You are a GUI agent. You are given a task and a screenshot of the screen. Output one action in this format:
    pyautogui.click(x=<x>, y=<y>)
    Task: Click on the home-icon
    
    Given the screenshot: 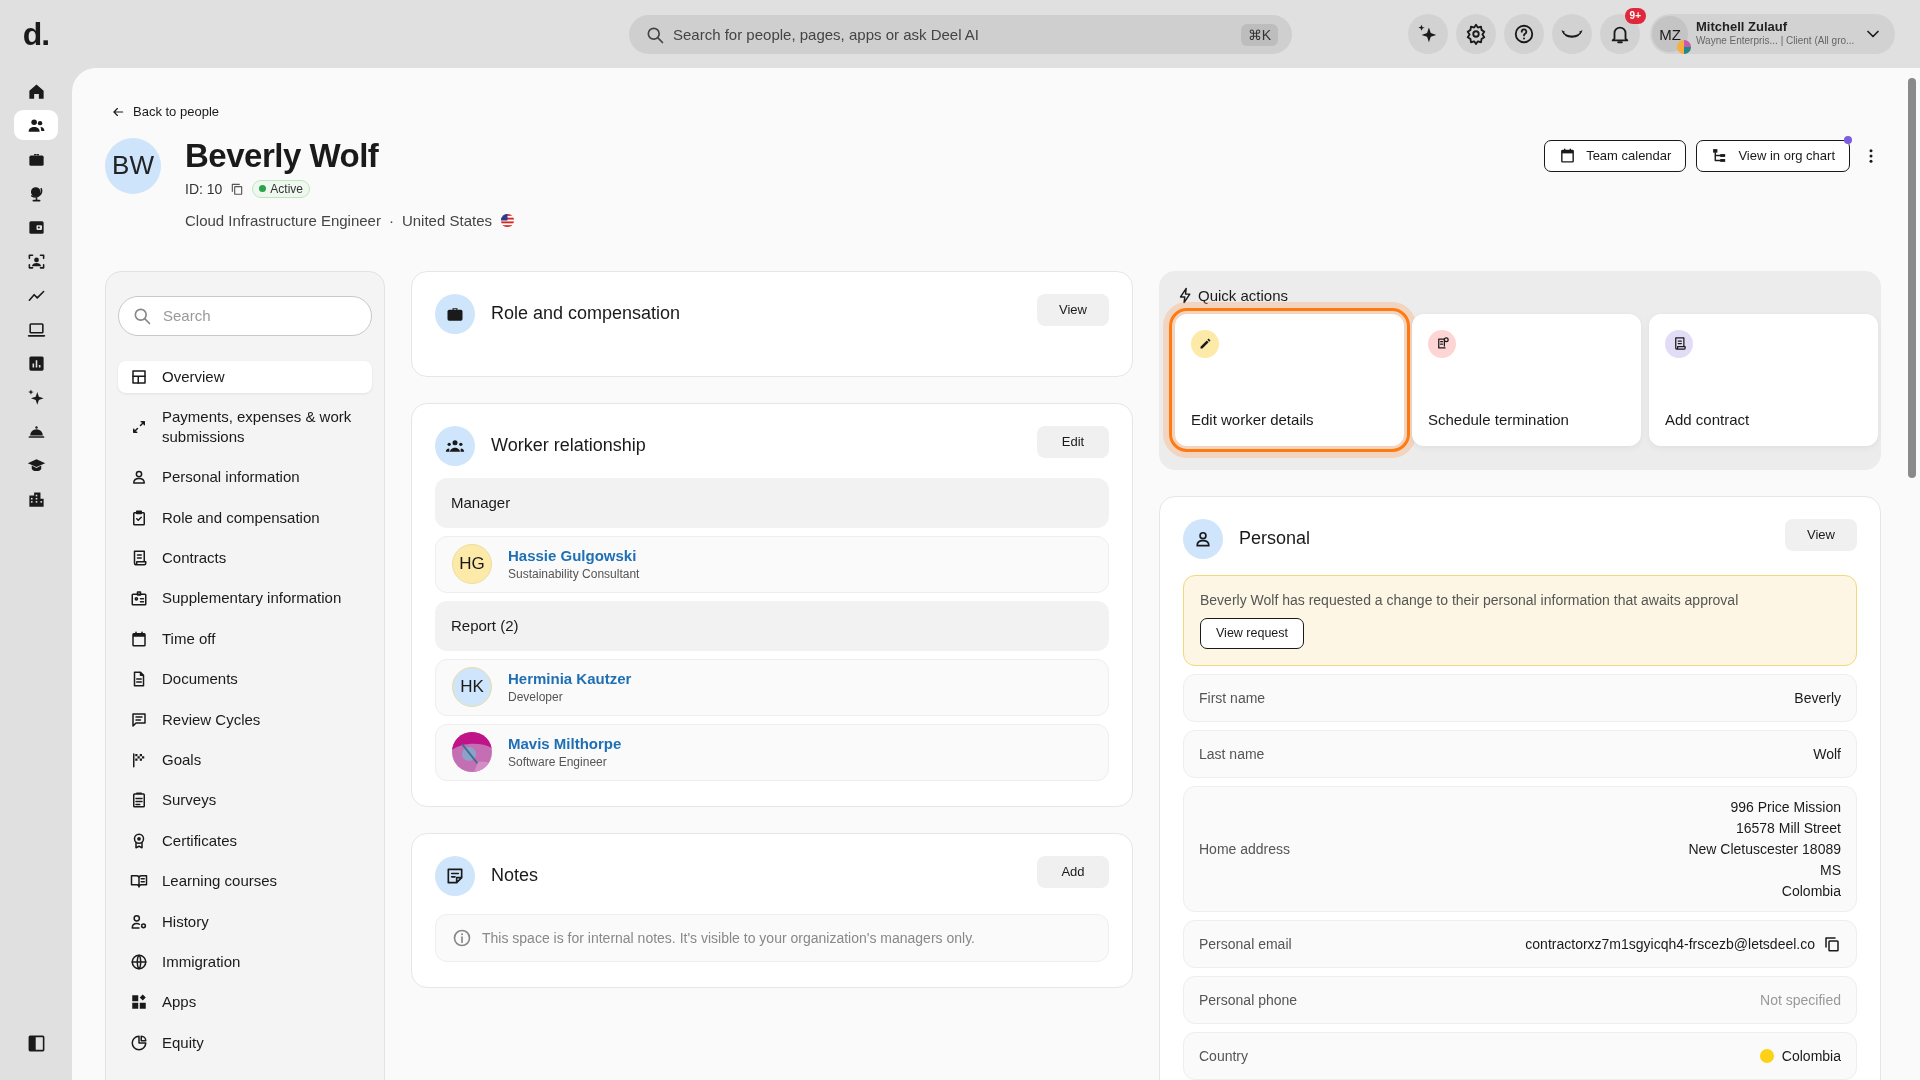 What is the action you would take?
    pyautogui.click(x=36, y=91)
    